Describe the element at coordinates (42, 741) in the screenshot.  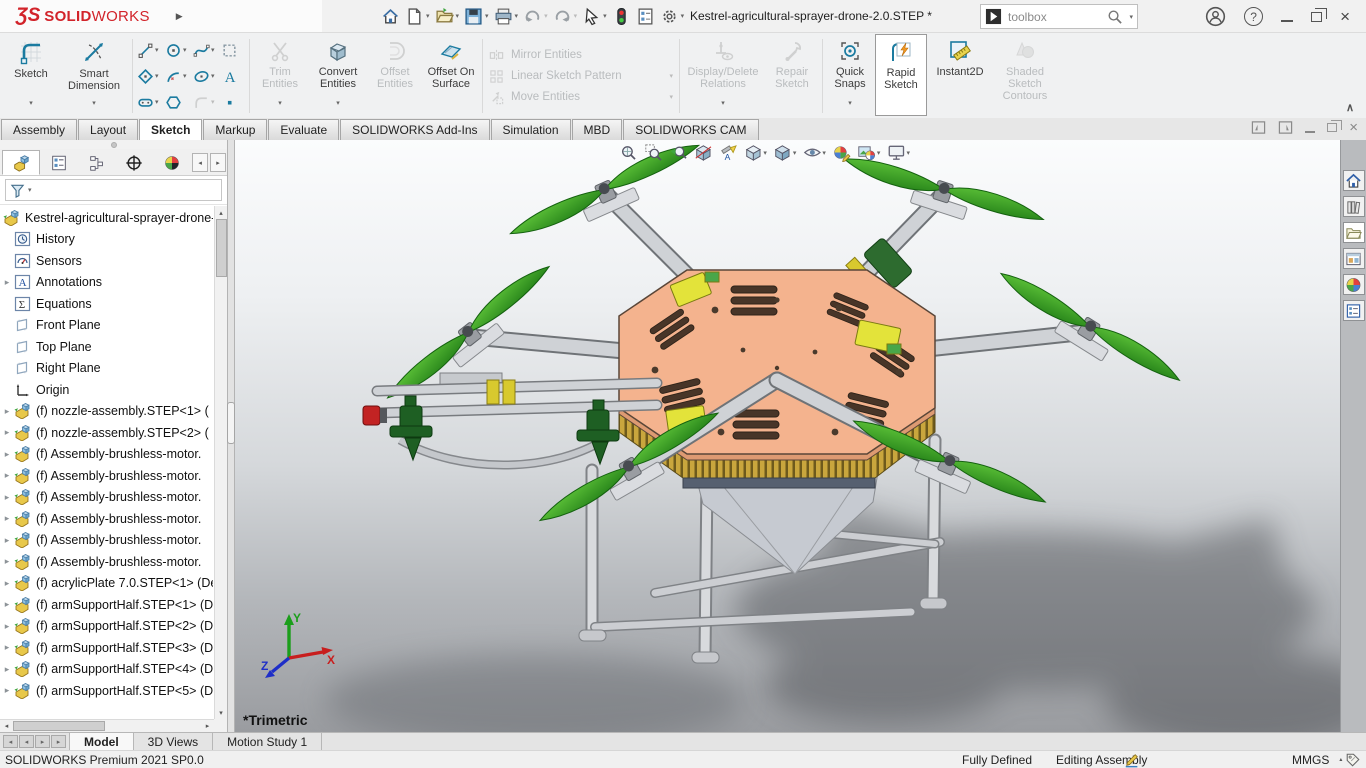
I see `next-tab-button` at that location.